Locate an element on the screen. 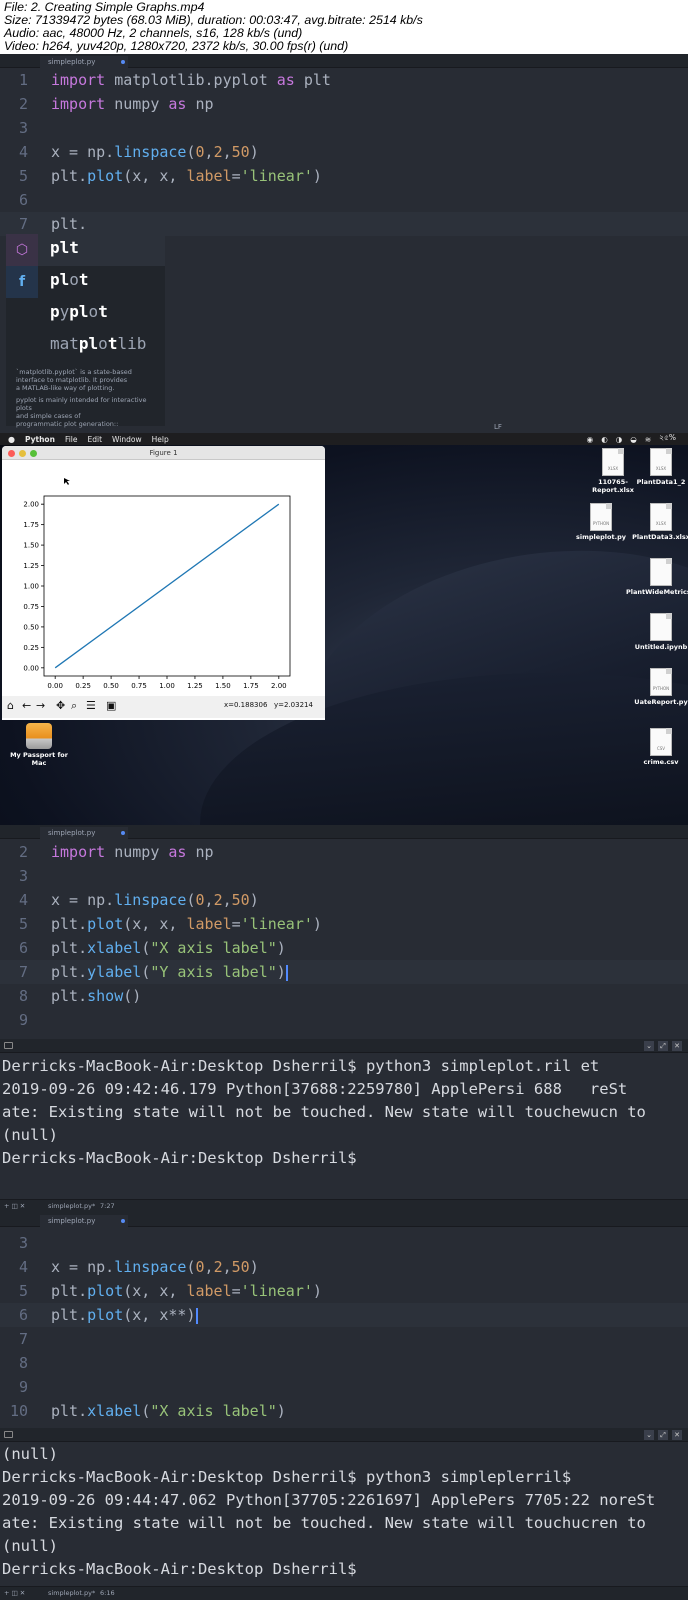 The image size is (688, 1600). code-line: 7 plt. is located at coordinates (344, 224).